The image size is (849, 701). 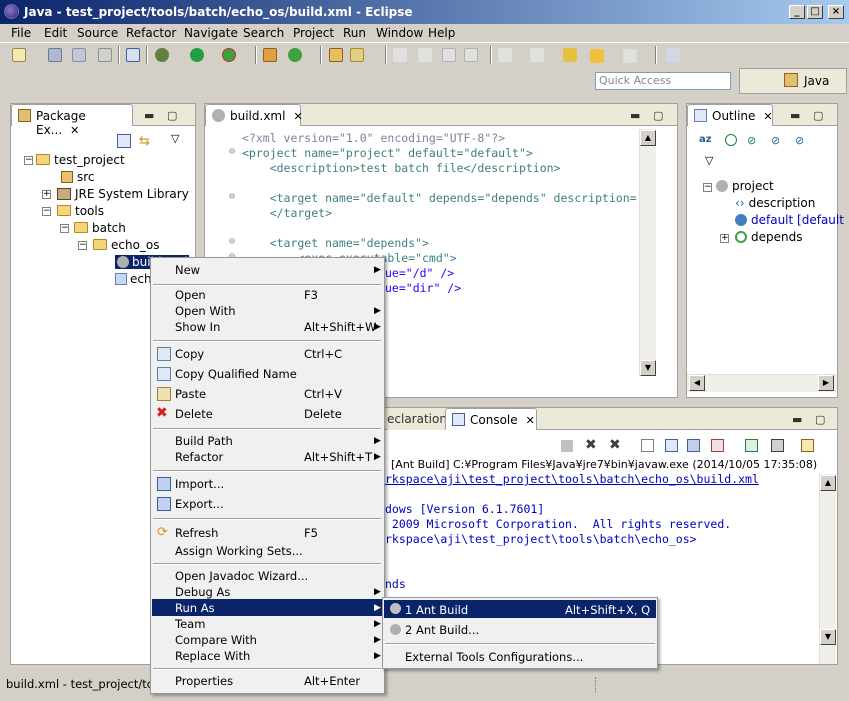 What do you see at coordinates (647, 252) in the screenshot?
I see `editor-scrollbar` at bounding box center [647, 252].